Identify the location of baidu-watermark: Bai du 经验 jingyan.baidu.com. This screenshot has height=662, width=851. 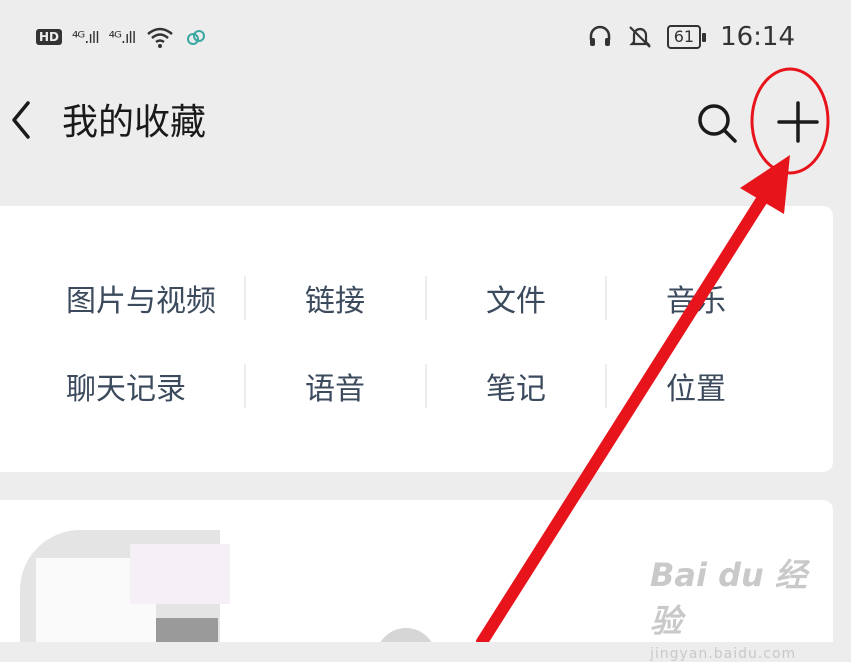
(730, 606).